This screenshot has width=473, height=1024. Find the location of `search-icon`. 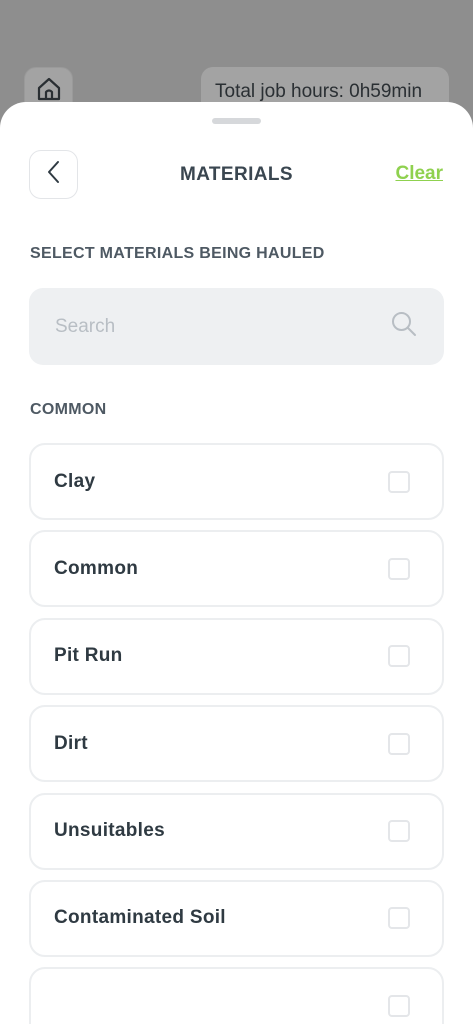

search-icon is located at coordinates (404, 326).